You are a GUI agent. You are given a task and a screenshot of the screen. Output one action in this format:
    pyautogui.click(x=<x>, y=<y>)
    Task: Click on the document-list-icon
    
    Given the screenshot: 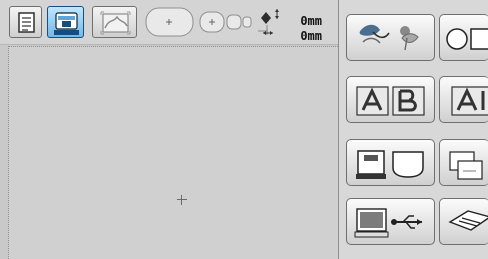 What is the action you would take?
    pyautogui.click(x=26, y=22)
    